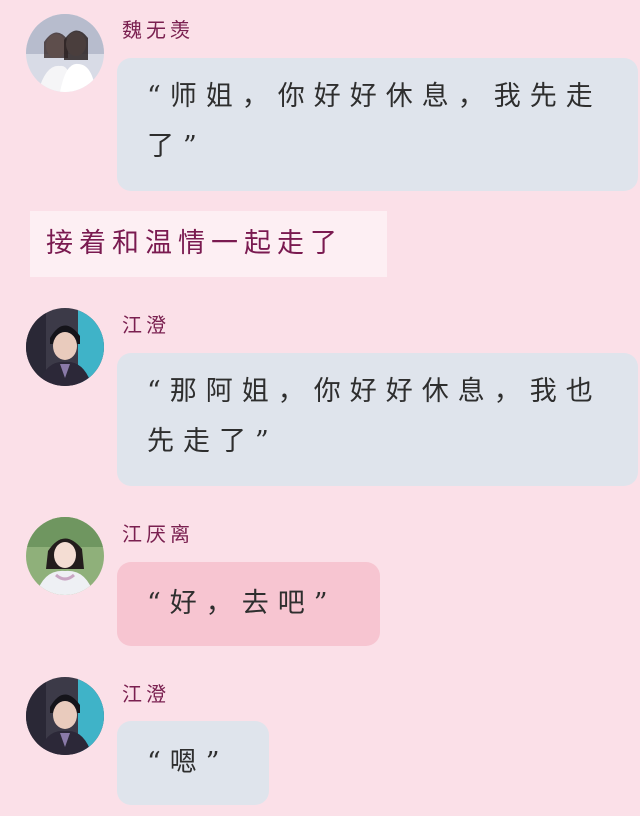  I want to click on message-bubble: “师姐，你好好休息，我先走了”, so click(377, 124).